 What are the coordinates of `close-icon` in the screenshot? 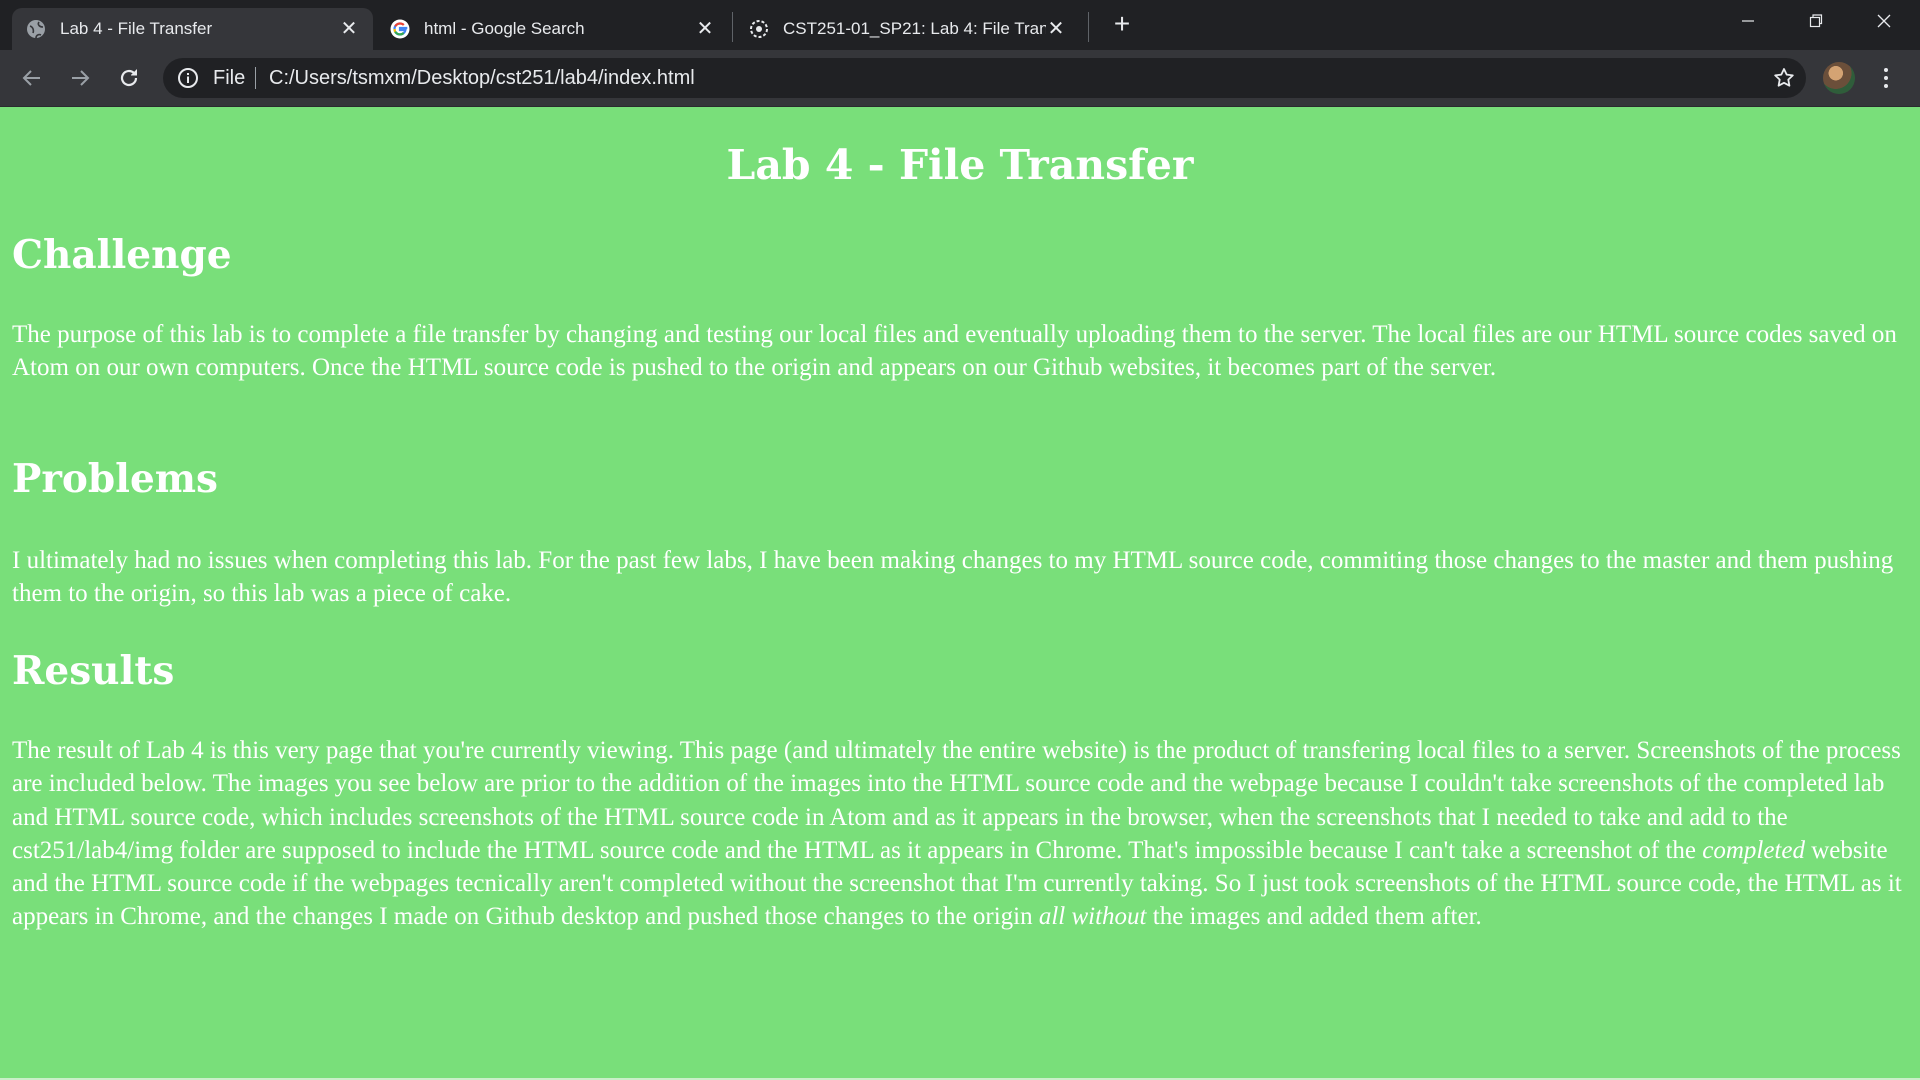 It's located at (1884, 21).